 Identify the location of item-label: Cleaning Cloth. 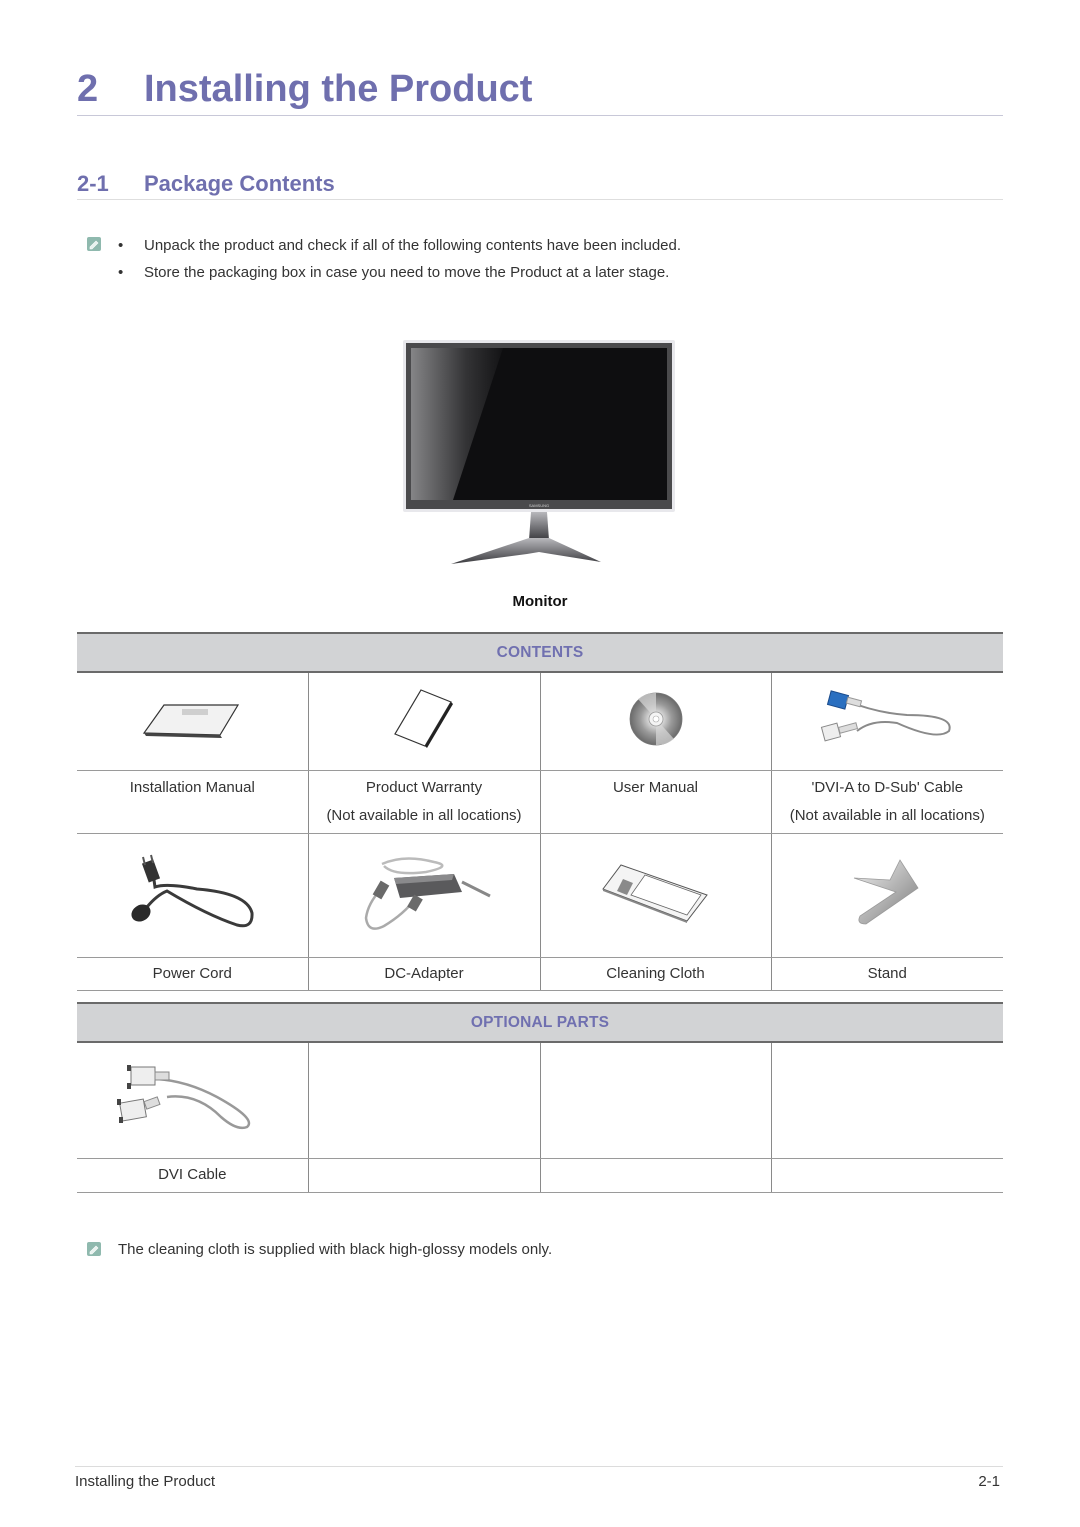
(655, 973).